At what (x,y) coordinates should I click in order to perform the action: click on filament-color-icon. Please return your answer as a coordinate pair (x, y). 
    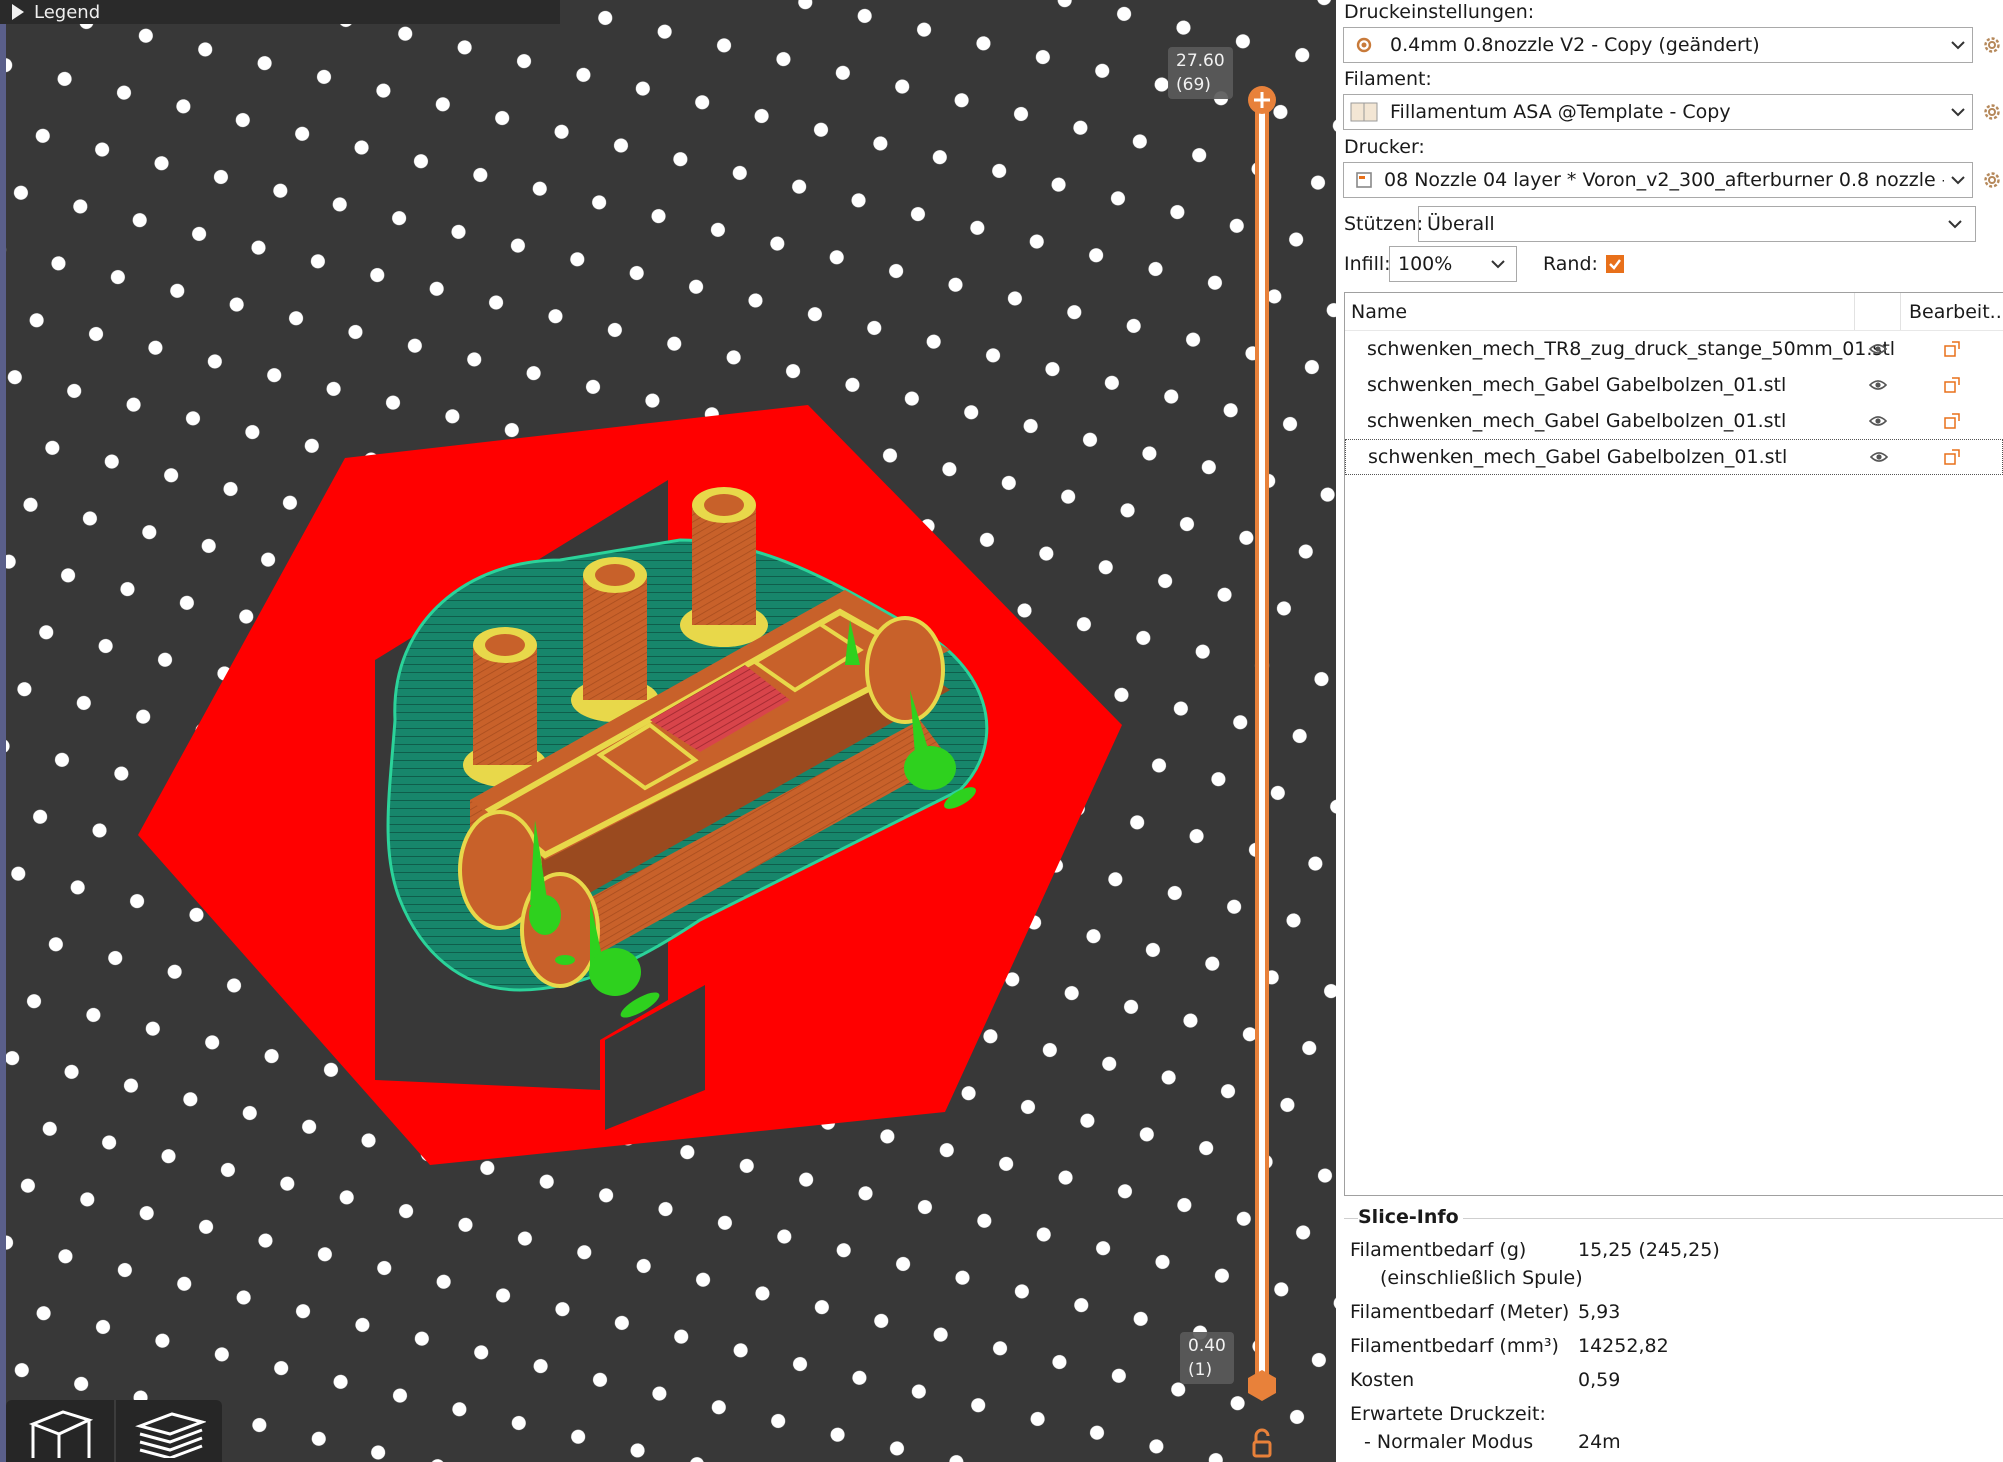
    Looking at the image, I should click on (1364, 112).